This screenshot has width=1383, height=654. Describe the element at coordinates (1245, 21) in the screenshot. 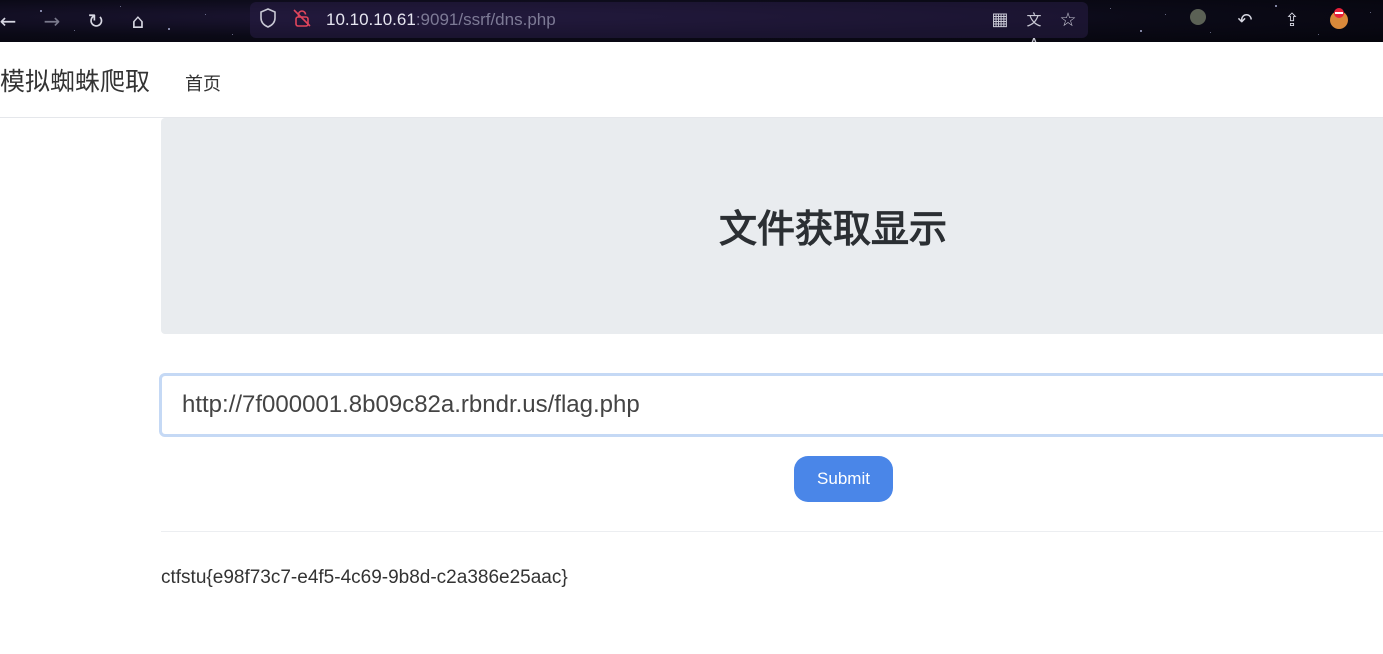

I see `undo-icon: ↶` at that location.